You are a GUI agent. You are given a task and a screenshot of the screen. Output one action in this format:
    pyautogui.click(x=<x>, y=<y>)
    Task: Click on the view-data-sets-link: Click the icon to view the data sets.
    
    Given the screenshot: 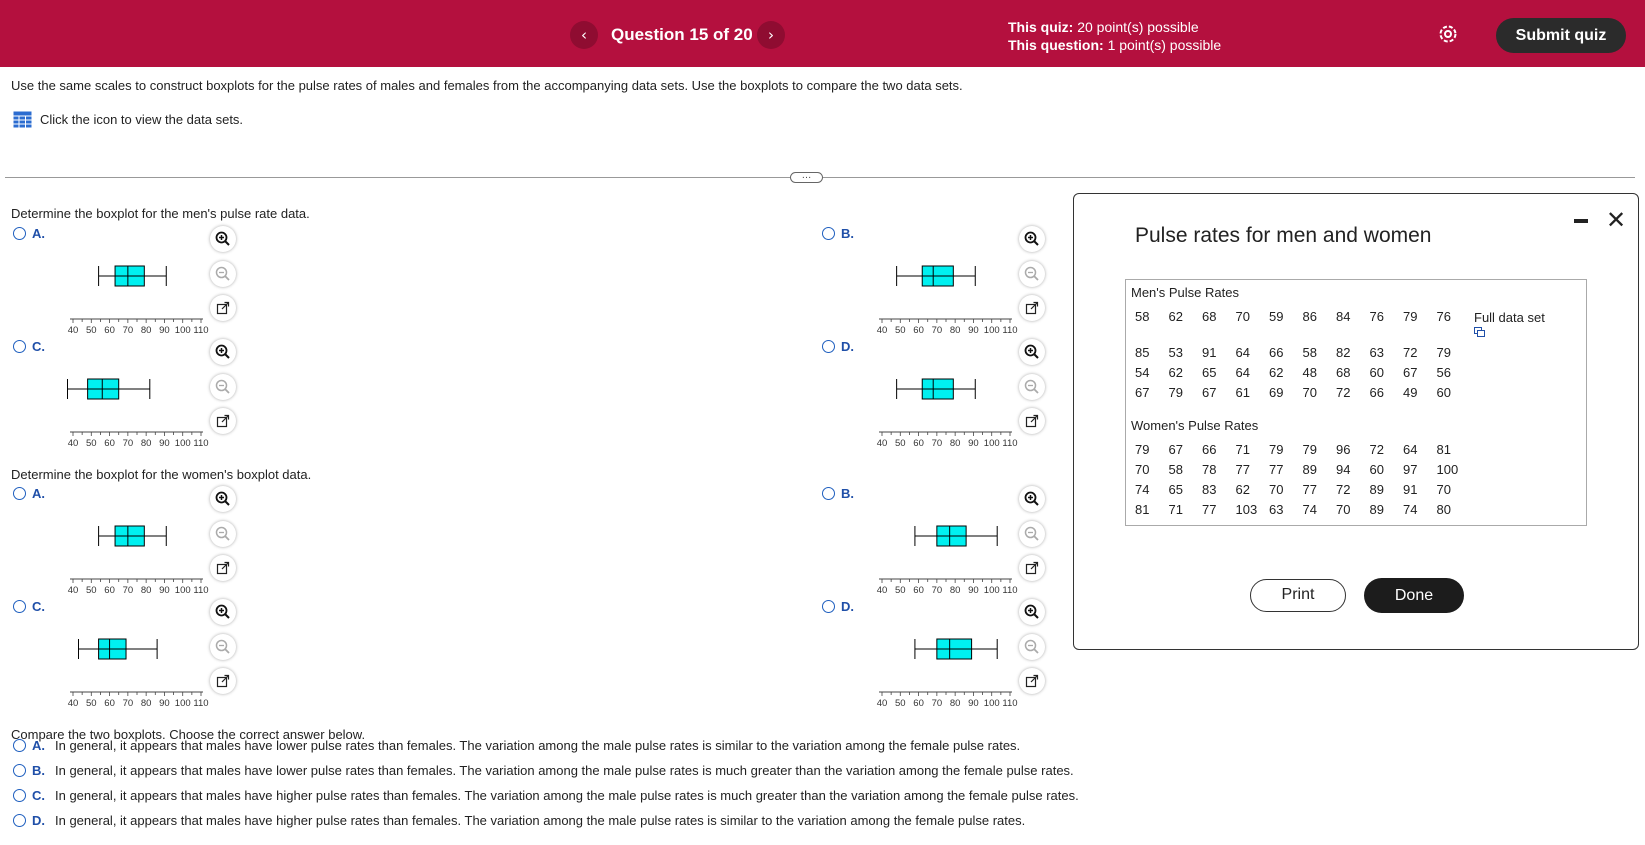 What is the action you would take?
    pyautogui.click(x=128, y=119)
    